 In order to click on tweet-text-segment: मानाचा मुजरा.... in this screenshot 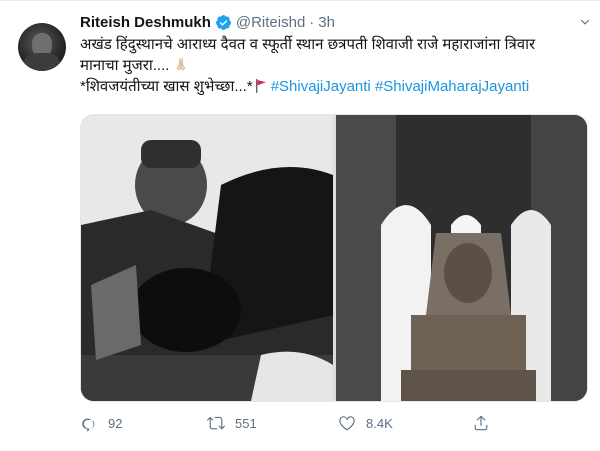, I will do `click(125, 65)`.